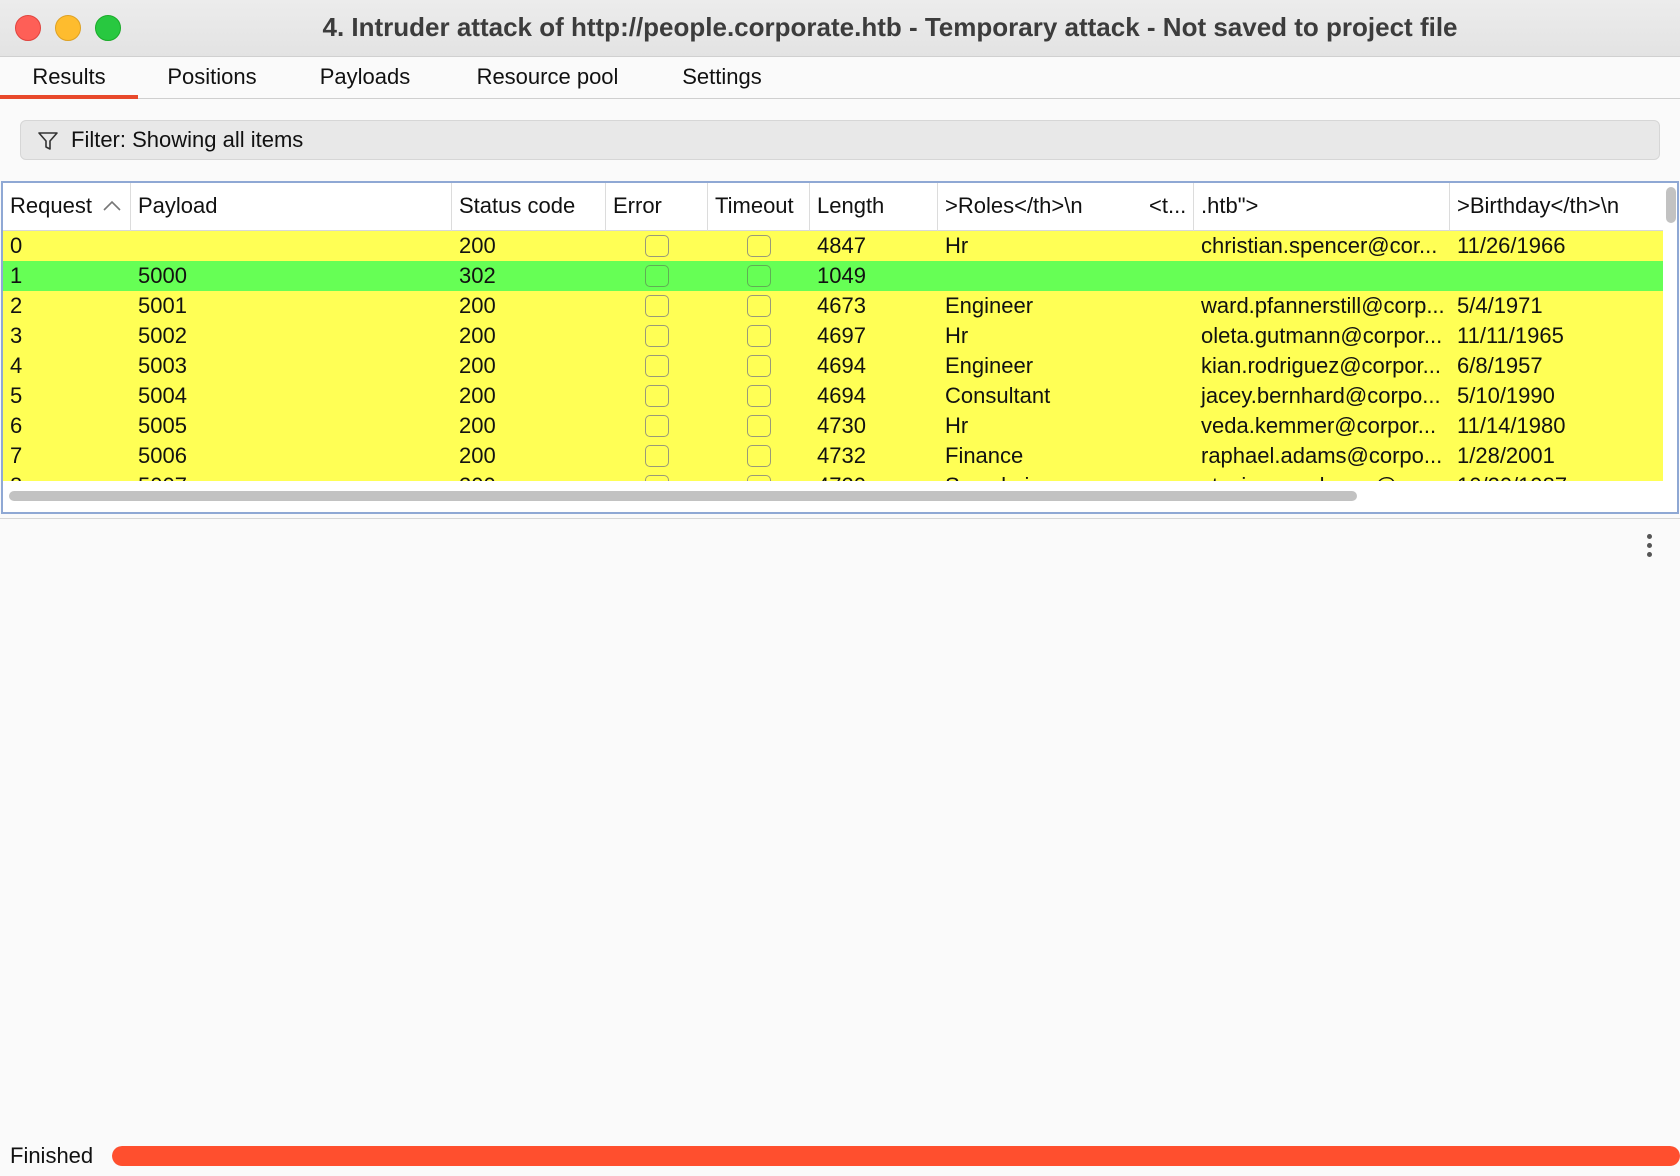  I want to click on cell-birthday: 10/20/1987, so click(1556, 476).